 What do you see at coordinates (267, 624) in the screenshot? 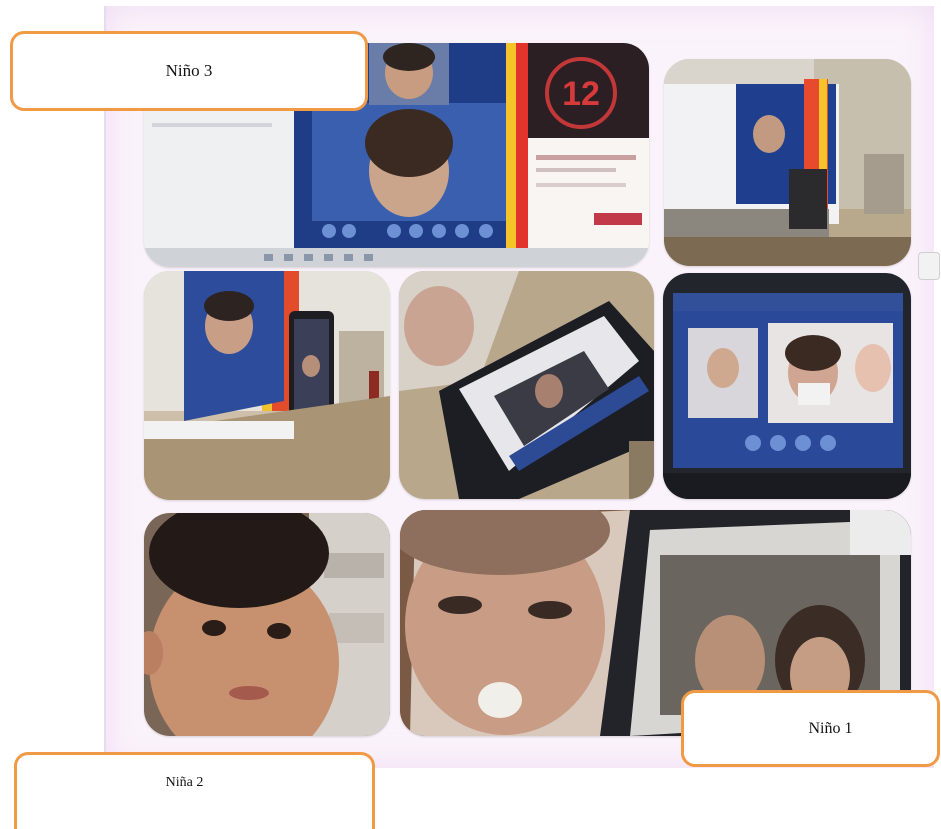
I see `photo-girl-closeup` at bounding box center [267, 624].